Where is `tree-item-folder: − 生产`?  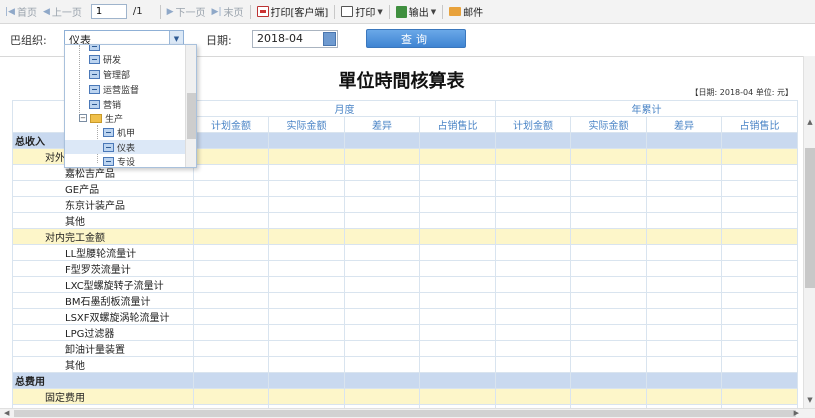
tree-item-folder: − 生产 is located at coordinates (125, 118).